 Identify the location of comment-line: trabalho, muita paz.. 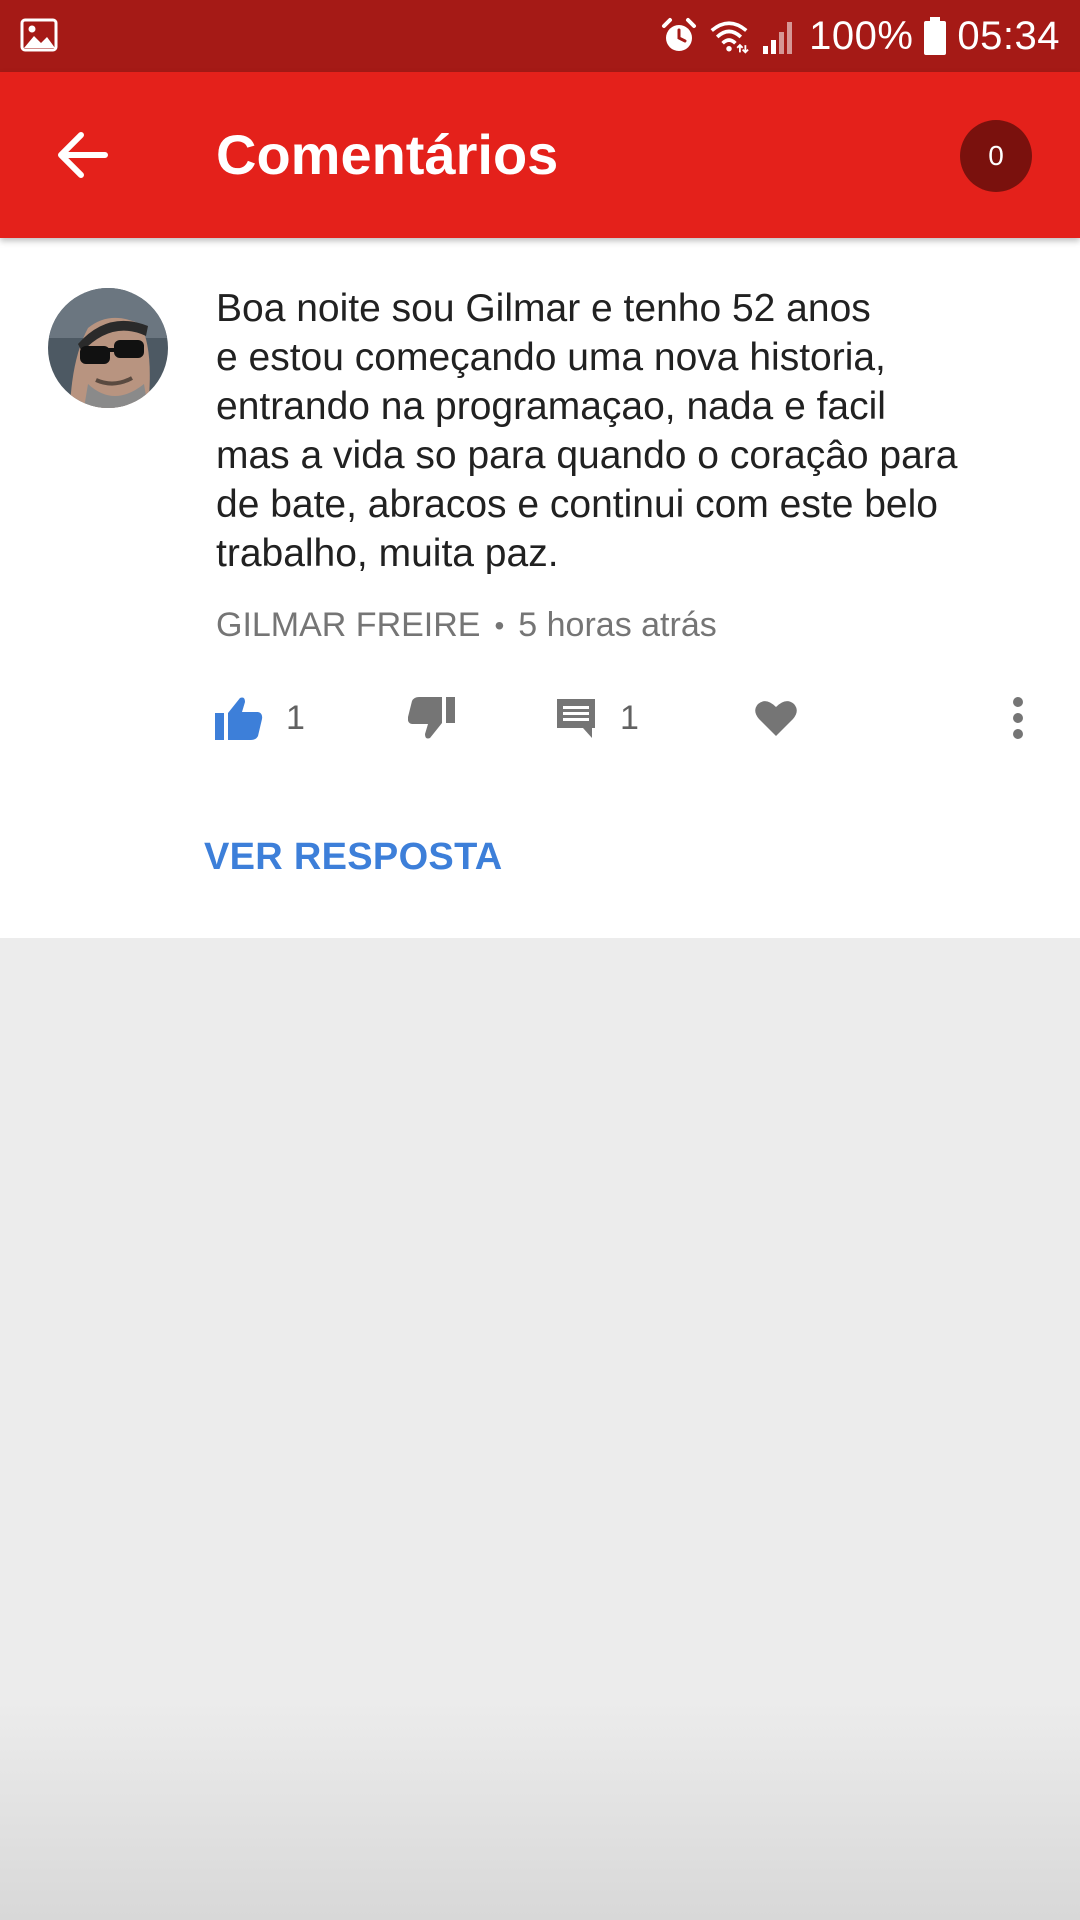
(387, 553).